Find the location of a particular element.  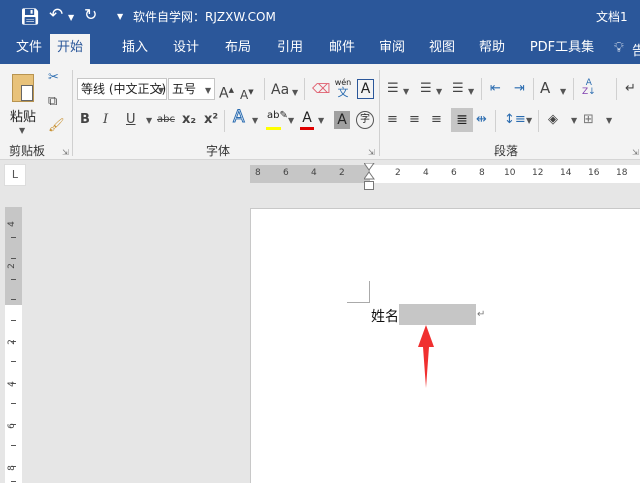

tab-home: 开始 is located at coordinates (70, 49).